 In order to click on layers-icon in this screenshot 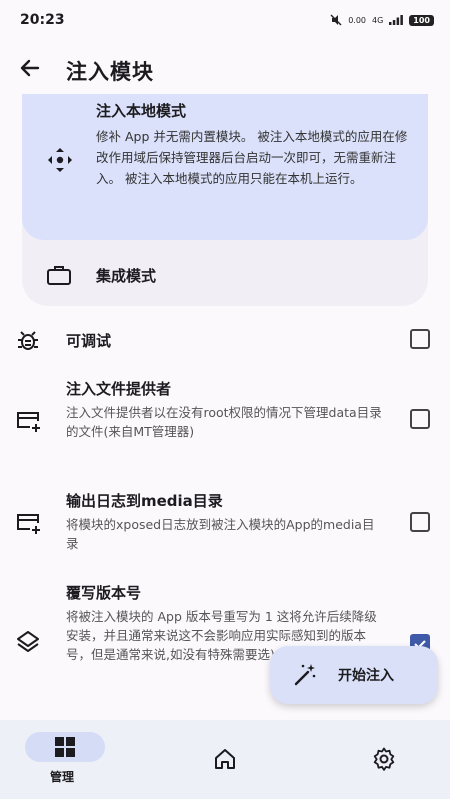, I will do `click(28, 641)`.